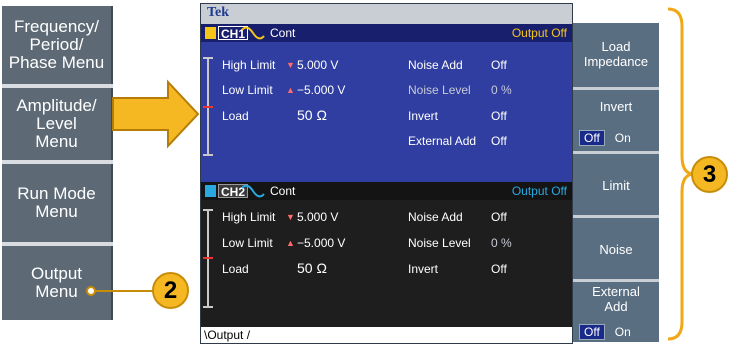  I want to click on ch2-noise-level-label: Noise Level, so click(439, 243).